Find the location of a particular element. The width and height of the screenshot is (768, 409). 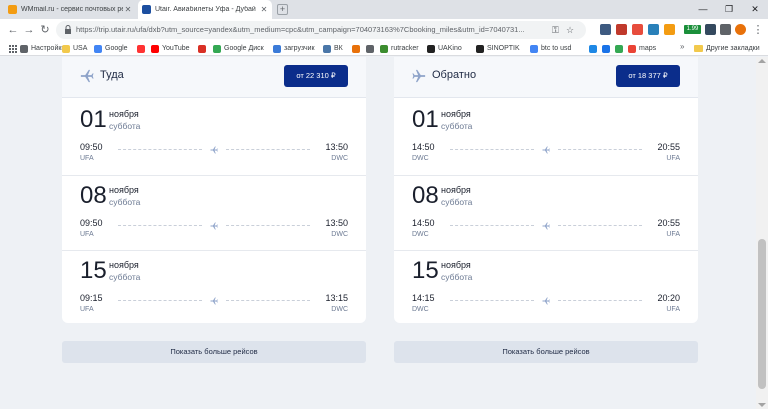

scroll-thumb is located at coordinates (762, 314).